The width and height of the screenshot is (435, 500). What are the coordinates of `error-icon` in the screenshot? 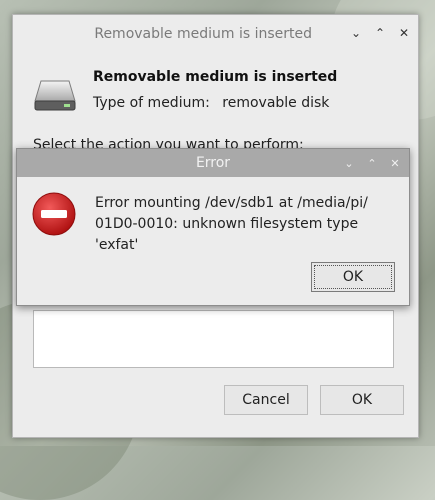 It's located at (54, 214).